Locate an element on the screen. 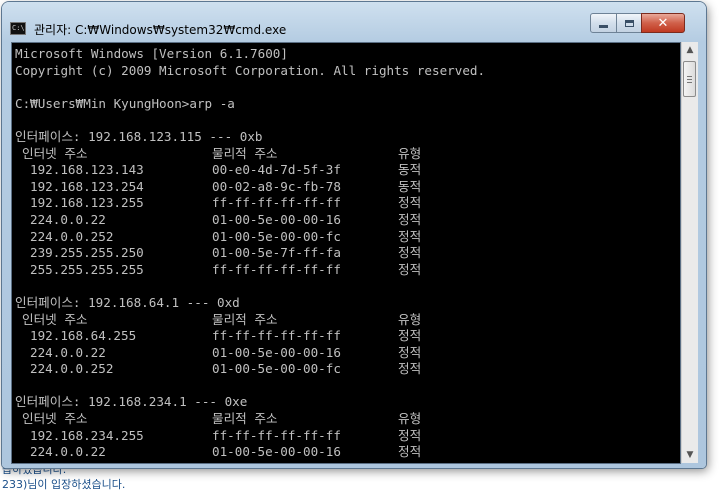 This screenshot has height=492, width=720. arp-mac-address: 01-00-5e-7f-ff-fa is located at coordinates (276, 253).